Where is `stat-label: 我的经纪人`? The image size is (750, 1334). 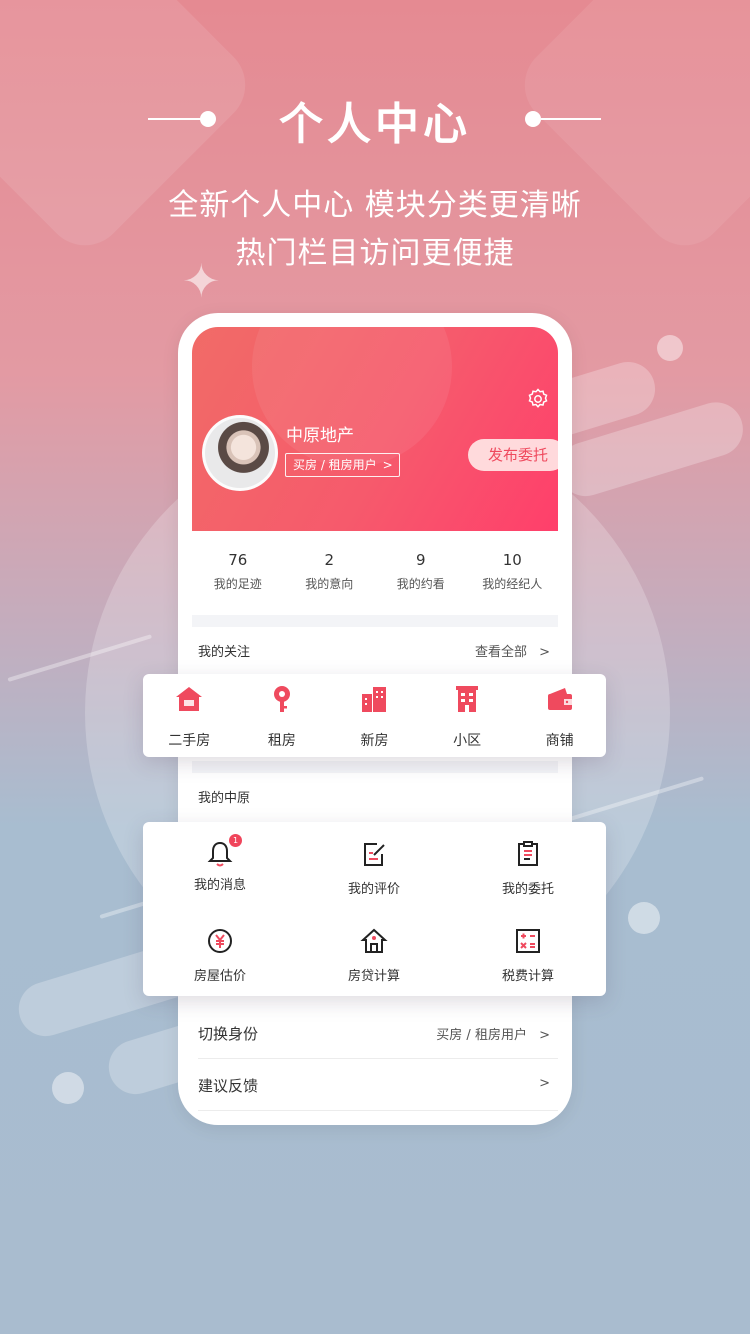
stat-label: 我的经纪人 is located at coordinates (512, 584).